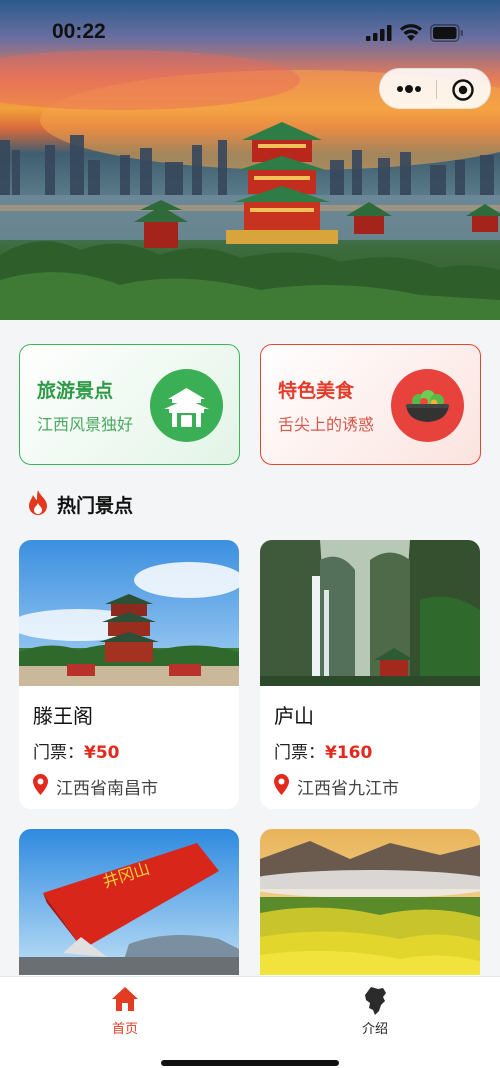 This screenshot has height=1068, width=500. Describe the element at coordinates (370, 404) in the screenshot. I see `category-local-food: 特色美食 舌尖上的诱惑` at that location.